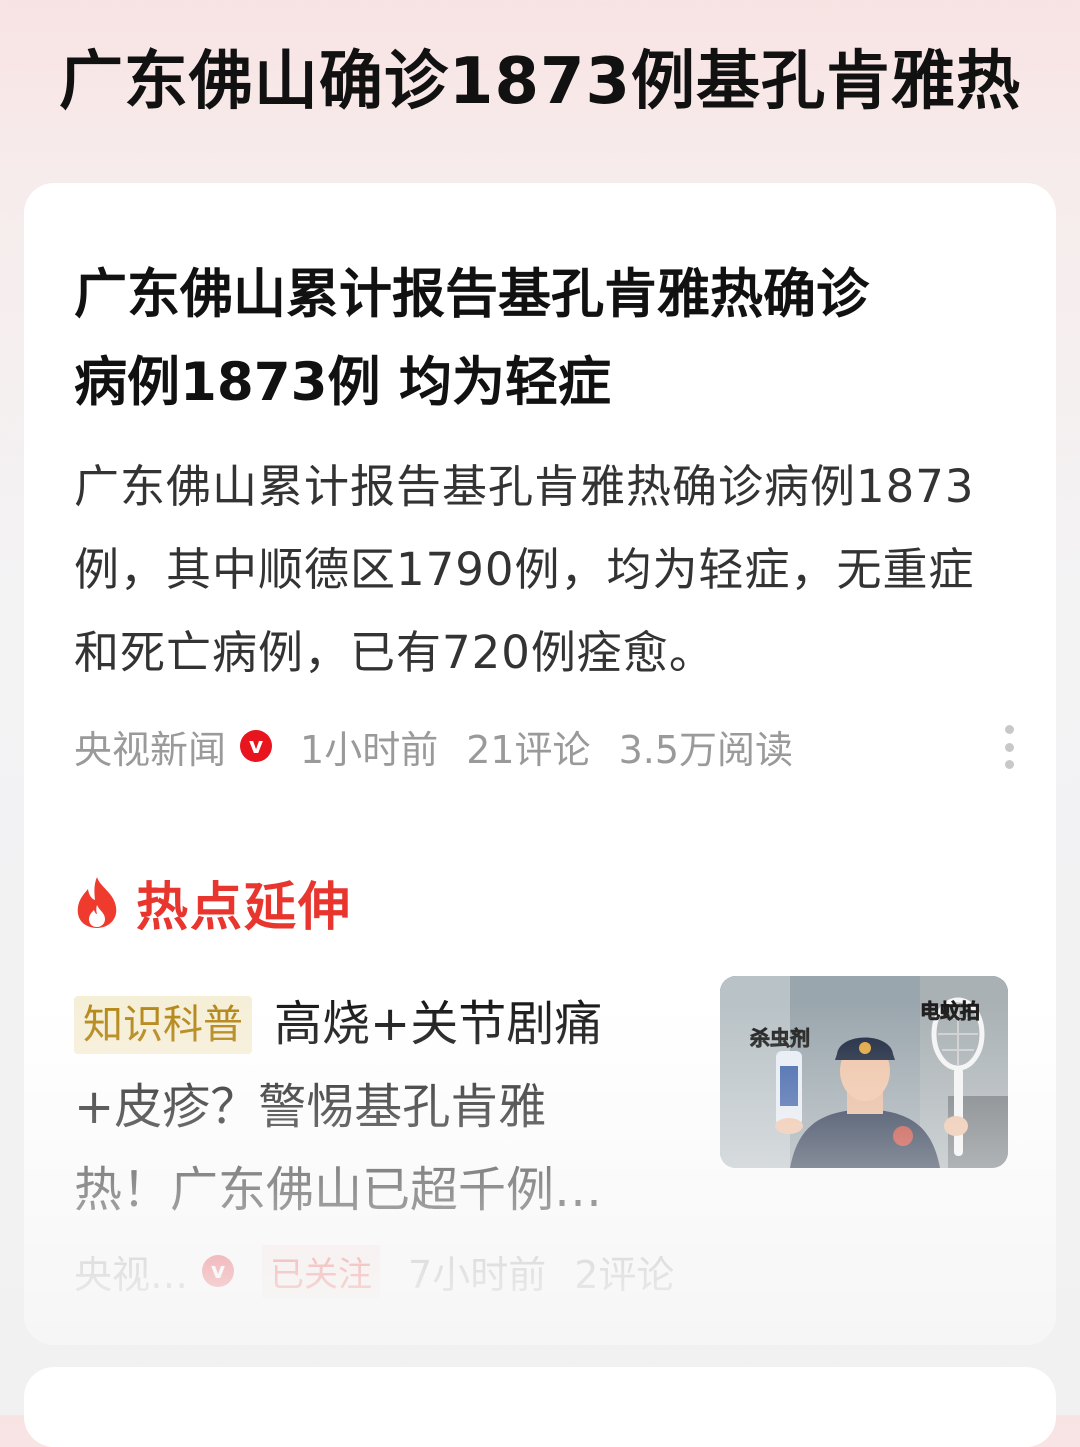 Image resolution: width=1080 pixels, height=1447 pixels. What do you see at coordinates (321, 1271) in the screenshot?
I see `follow-status-badge: 已关注` at bounding box center [321, 1271].